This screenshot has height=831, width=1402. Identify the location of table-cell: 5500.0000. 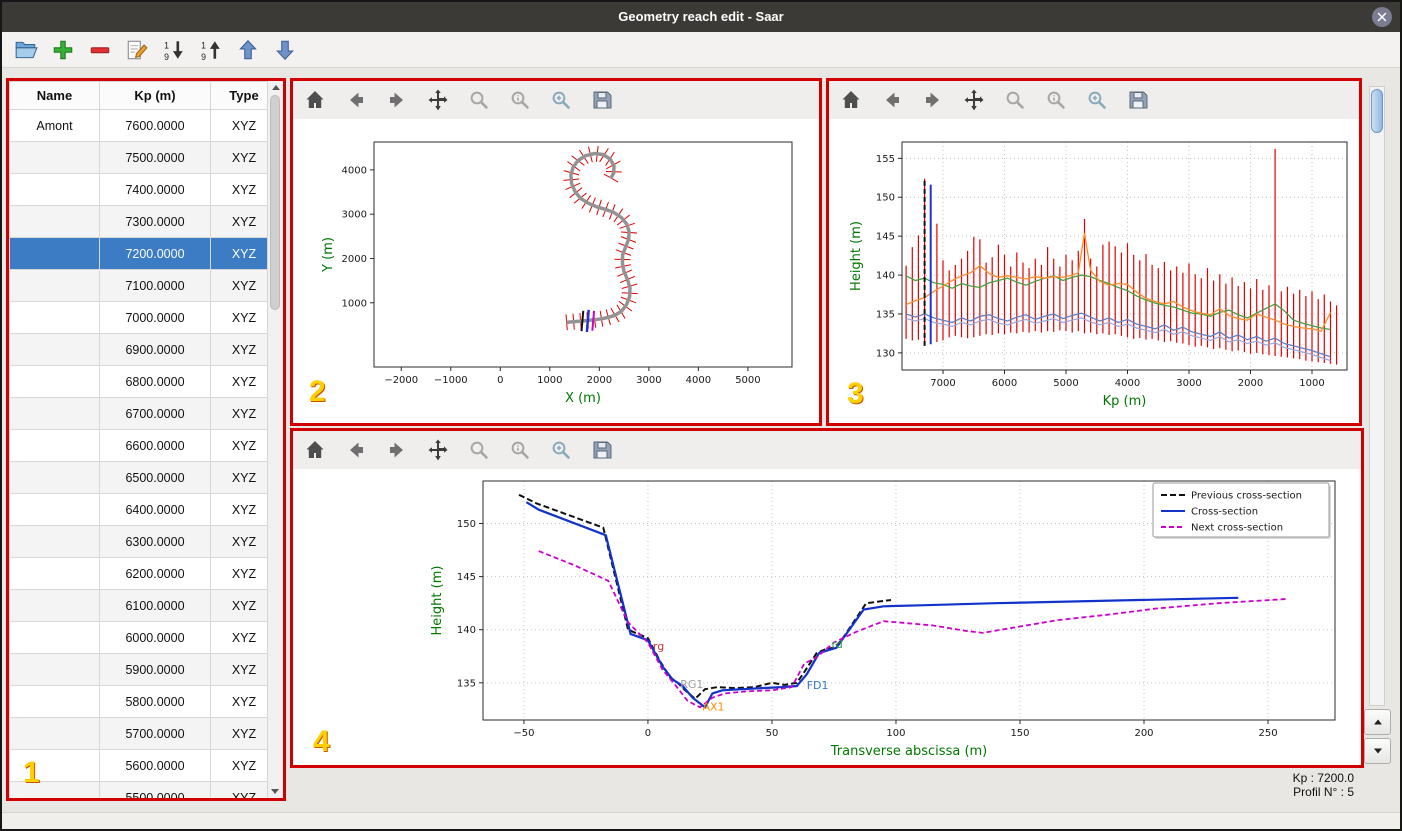
(155, 789).